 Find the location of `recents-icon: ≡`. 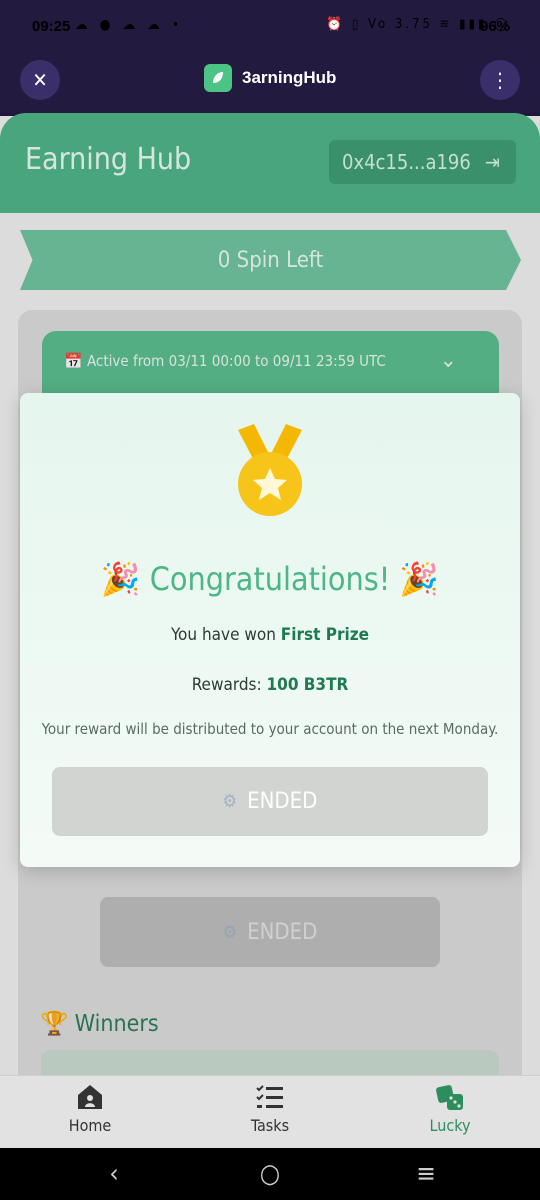

recents-icon: ≡ is located at coordinates (426, 1174).